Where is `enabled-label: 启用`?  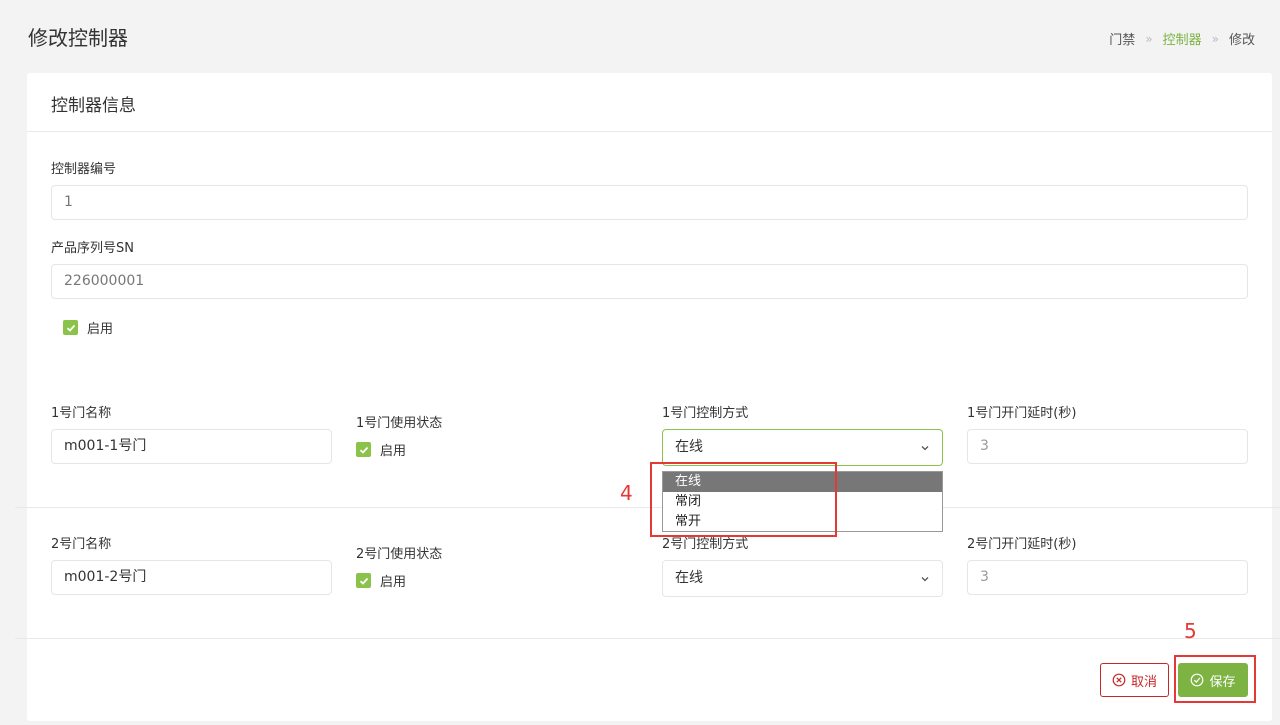
enabled-label: 启用 is located at coordinates (100, 329).